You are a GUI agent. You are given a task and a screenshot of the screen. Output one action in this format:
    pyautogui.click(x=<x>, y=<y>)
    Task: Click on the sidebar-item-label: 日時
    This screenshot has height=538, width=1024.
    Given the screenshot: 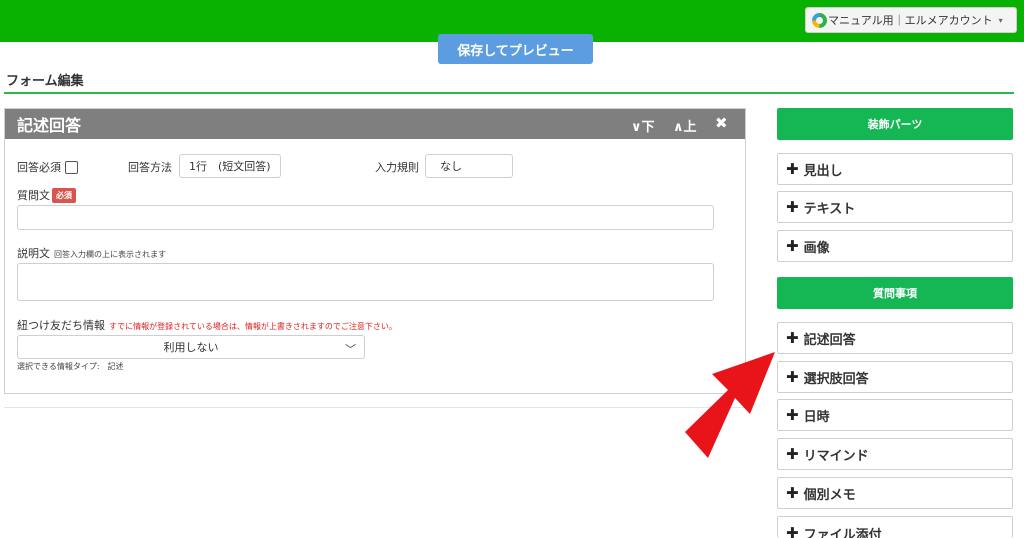 What is the action you would take?
    pyautogui.click(x=816, y=417)
    